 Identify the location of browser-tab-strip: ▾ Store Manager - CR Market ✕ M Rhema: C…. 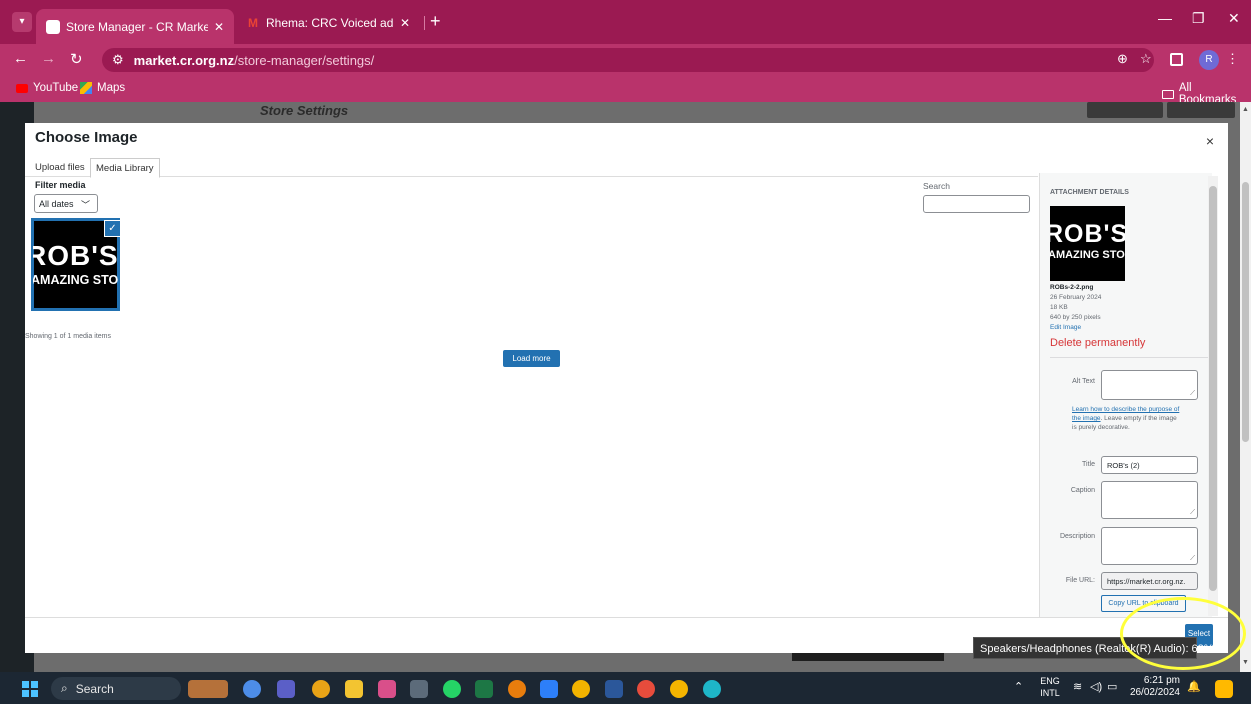
(625, 22).